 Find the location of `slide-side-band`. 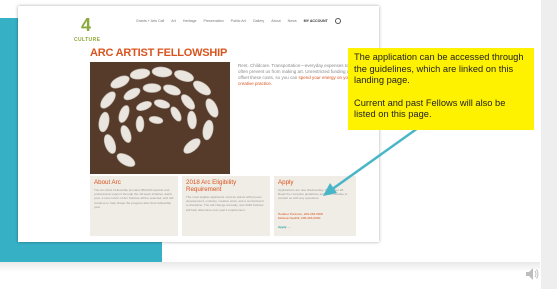

slide-side-band is located at coordinates (549, 144).